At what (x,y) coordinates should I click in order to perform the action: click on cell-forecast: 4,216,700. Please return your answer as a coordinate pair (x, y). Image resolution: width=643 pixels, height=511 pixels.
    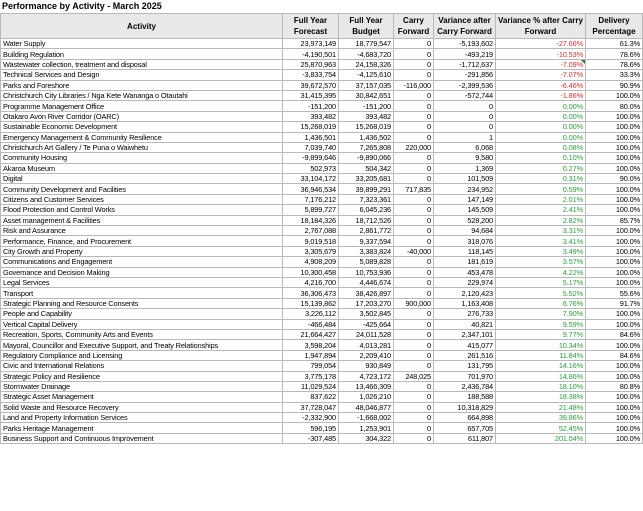
    Looking at the image, I should click on (310, 282).